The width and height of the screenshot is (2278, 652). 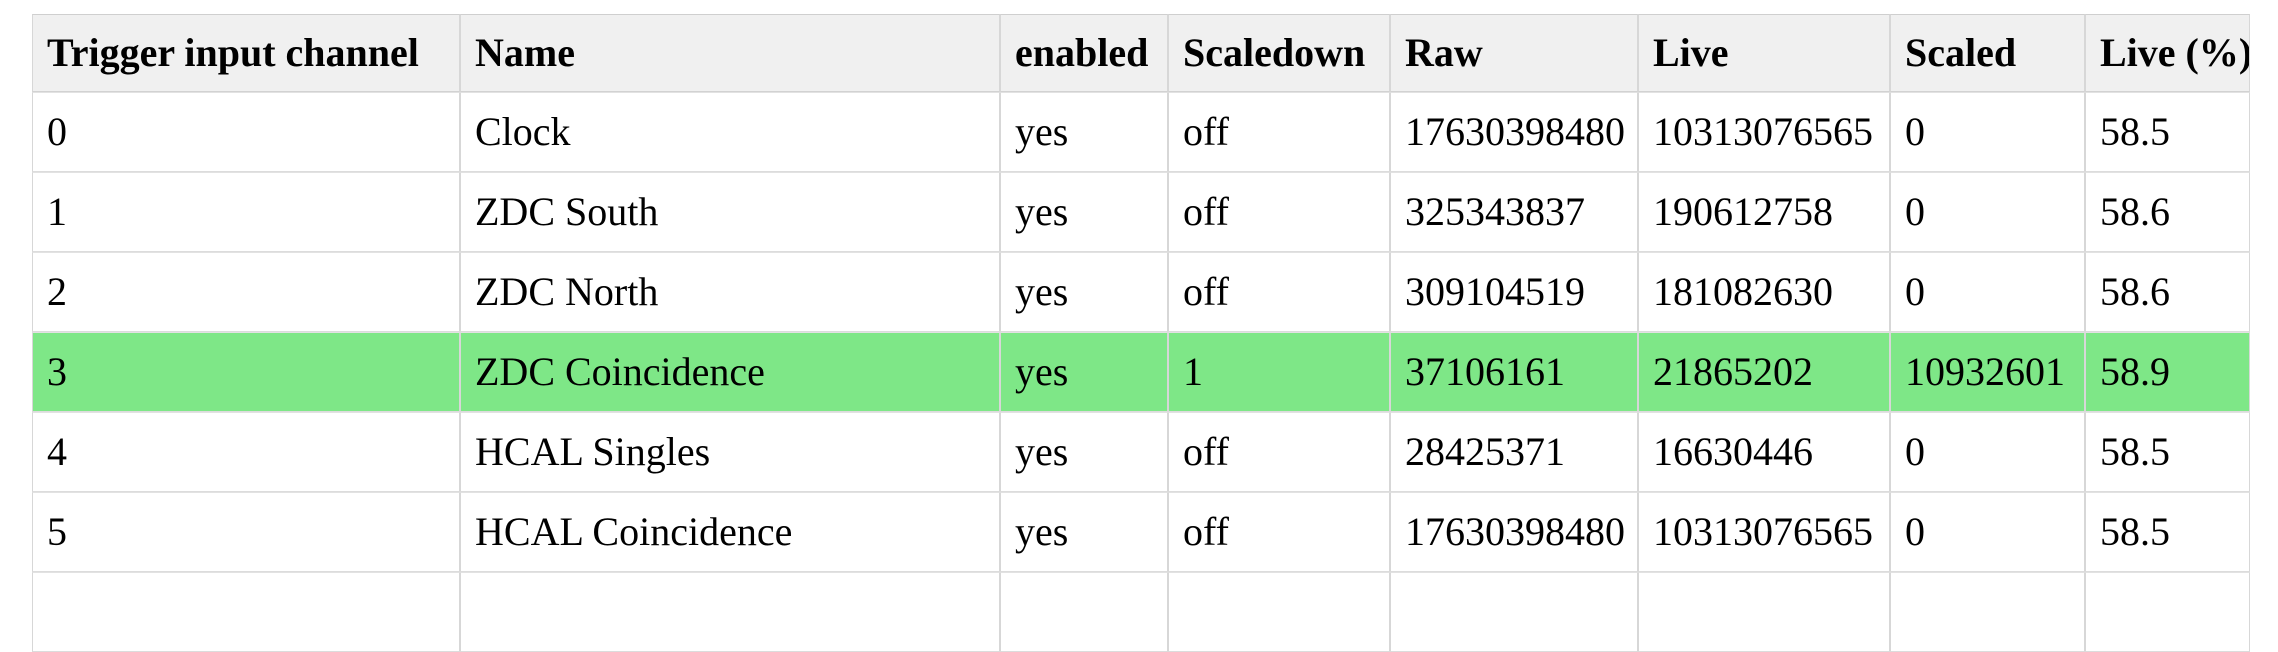 What do you see at coordinates (1987, 612) in the screenshot?
I see `cell-scaled` at bounding box center [1987, 612].